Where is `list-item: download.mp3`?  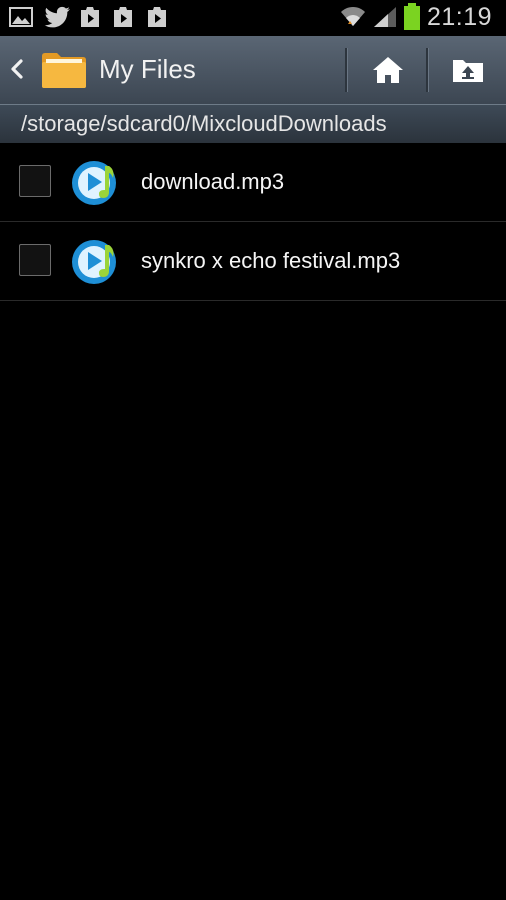
list-item: download.mp3 is located at coordinates (253, 182).